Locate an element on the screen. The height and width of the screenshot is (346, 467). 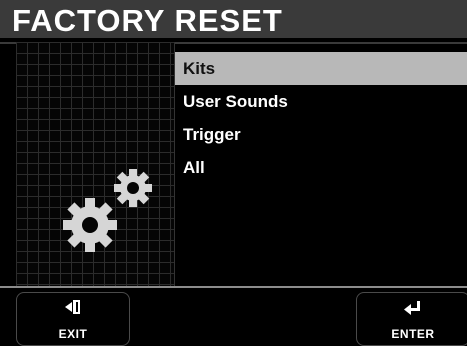
menu-item-all: All is located at coordinates (321, 167).